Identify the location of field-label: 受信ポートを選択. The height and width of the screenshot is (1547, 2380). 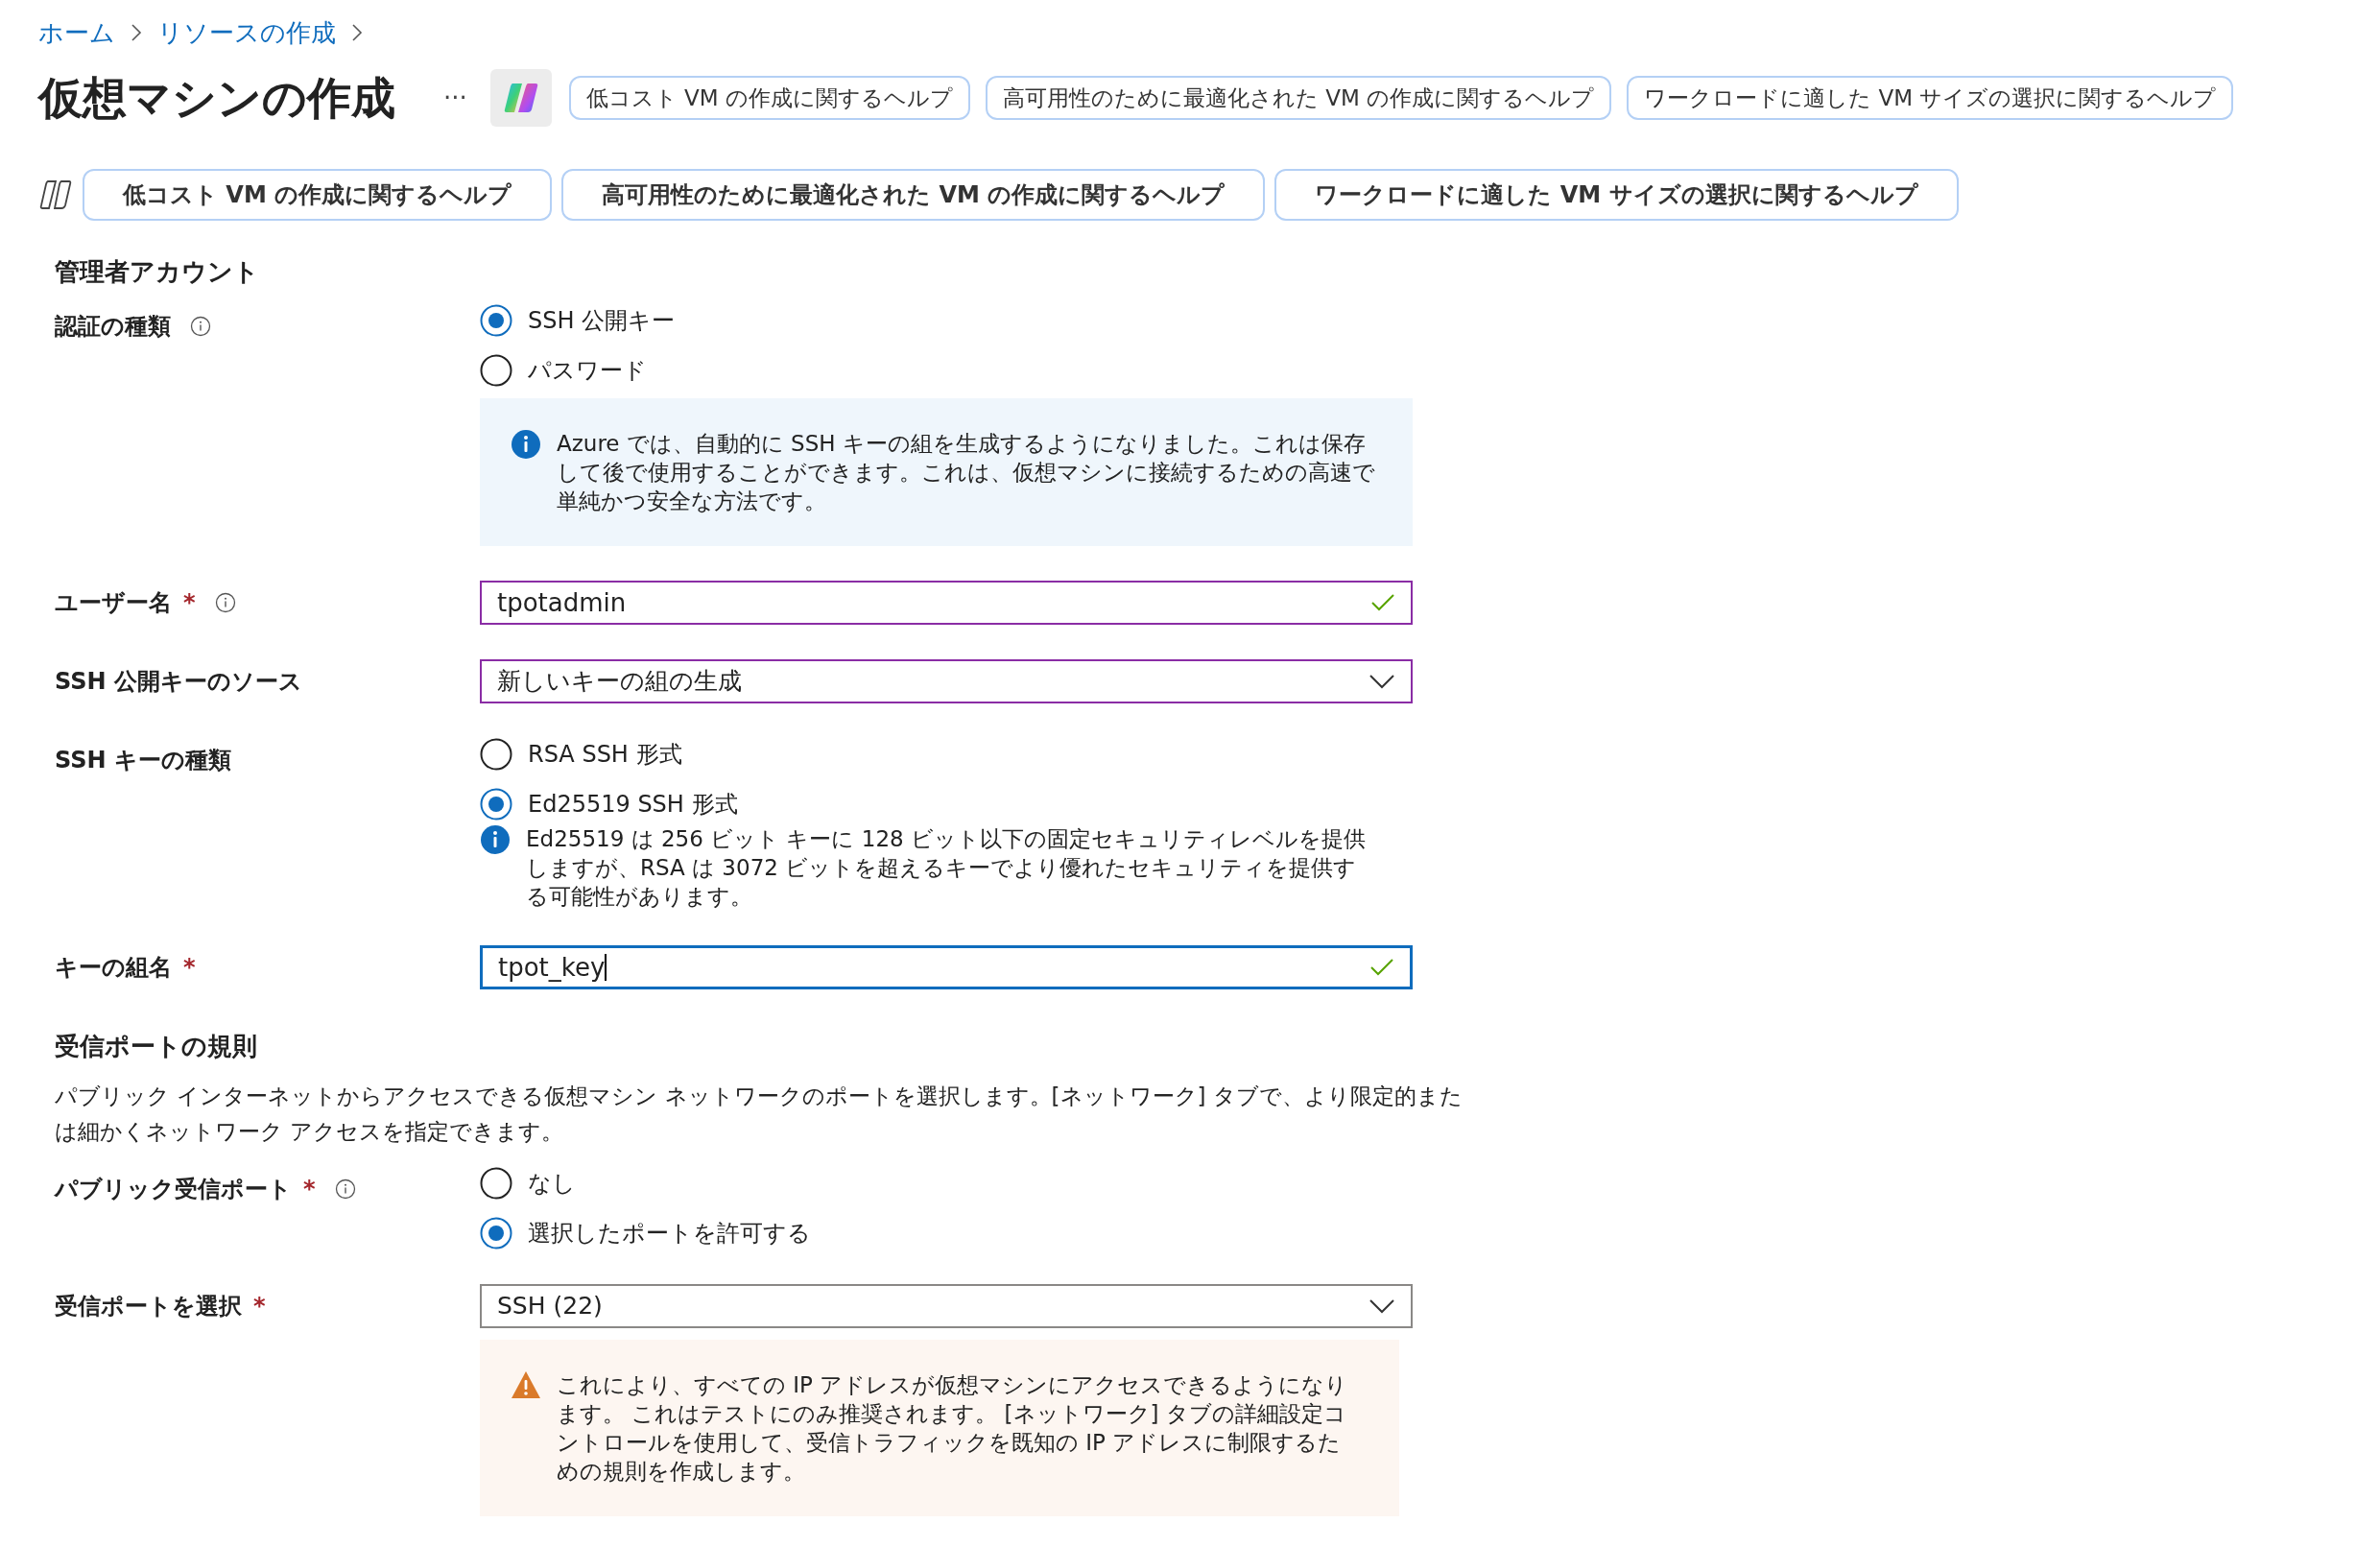
(148, 1306).